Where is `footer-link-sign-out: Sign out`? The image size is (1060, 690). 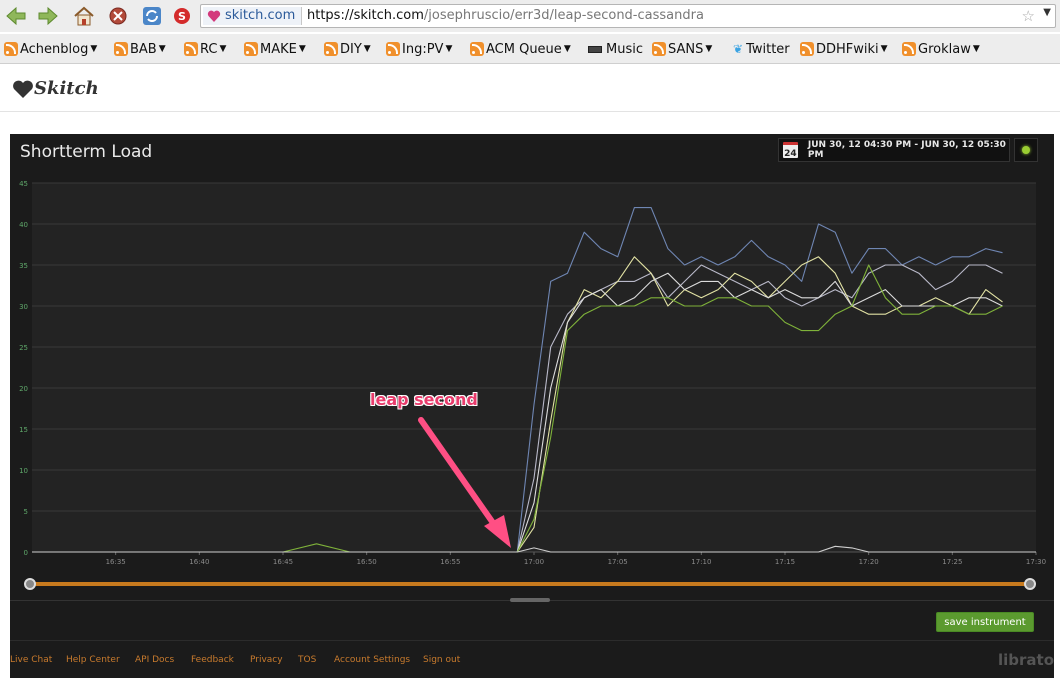
footer-link-sign-out: Sign out is located at coordinates (441, 660).